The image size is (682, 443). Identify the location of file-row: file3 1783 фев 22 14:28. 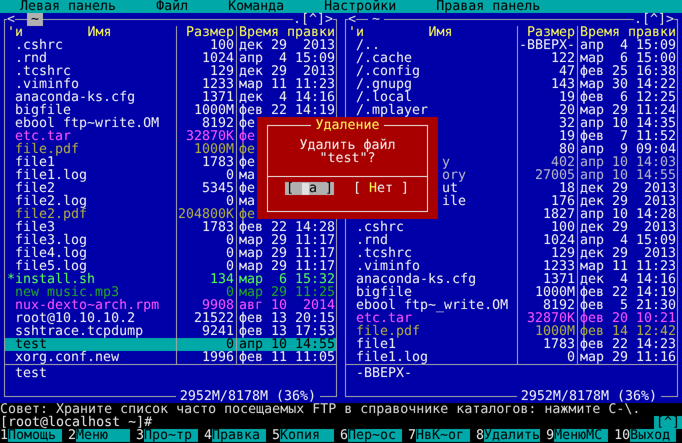
(170, 227).